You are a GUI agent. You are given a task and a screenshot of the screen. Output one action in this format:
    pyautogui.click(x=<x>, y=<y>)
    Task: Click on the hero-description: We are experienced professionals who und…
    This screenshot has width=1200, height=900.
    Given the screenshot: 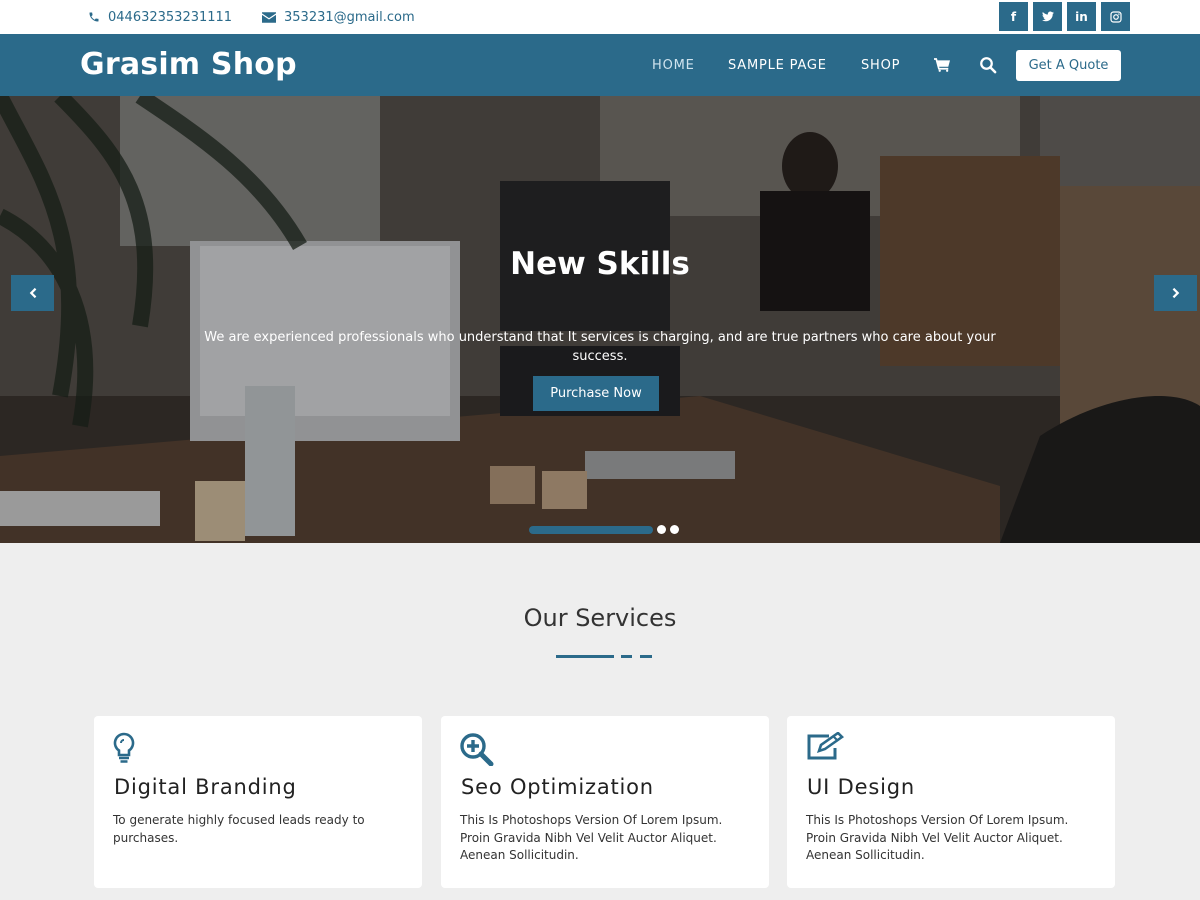 What is the action you would take?
    pyautogui.click(x=600, y=347)
    